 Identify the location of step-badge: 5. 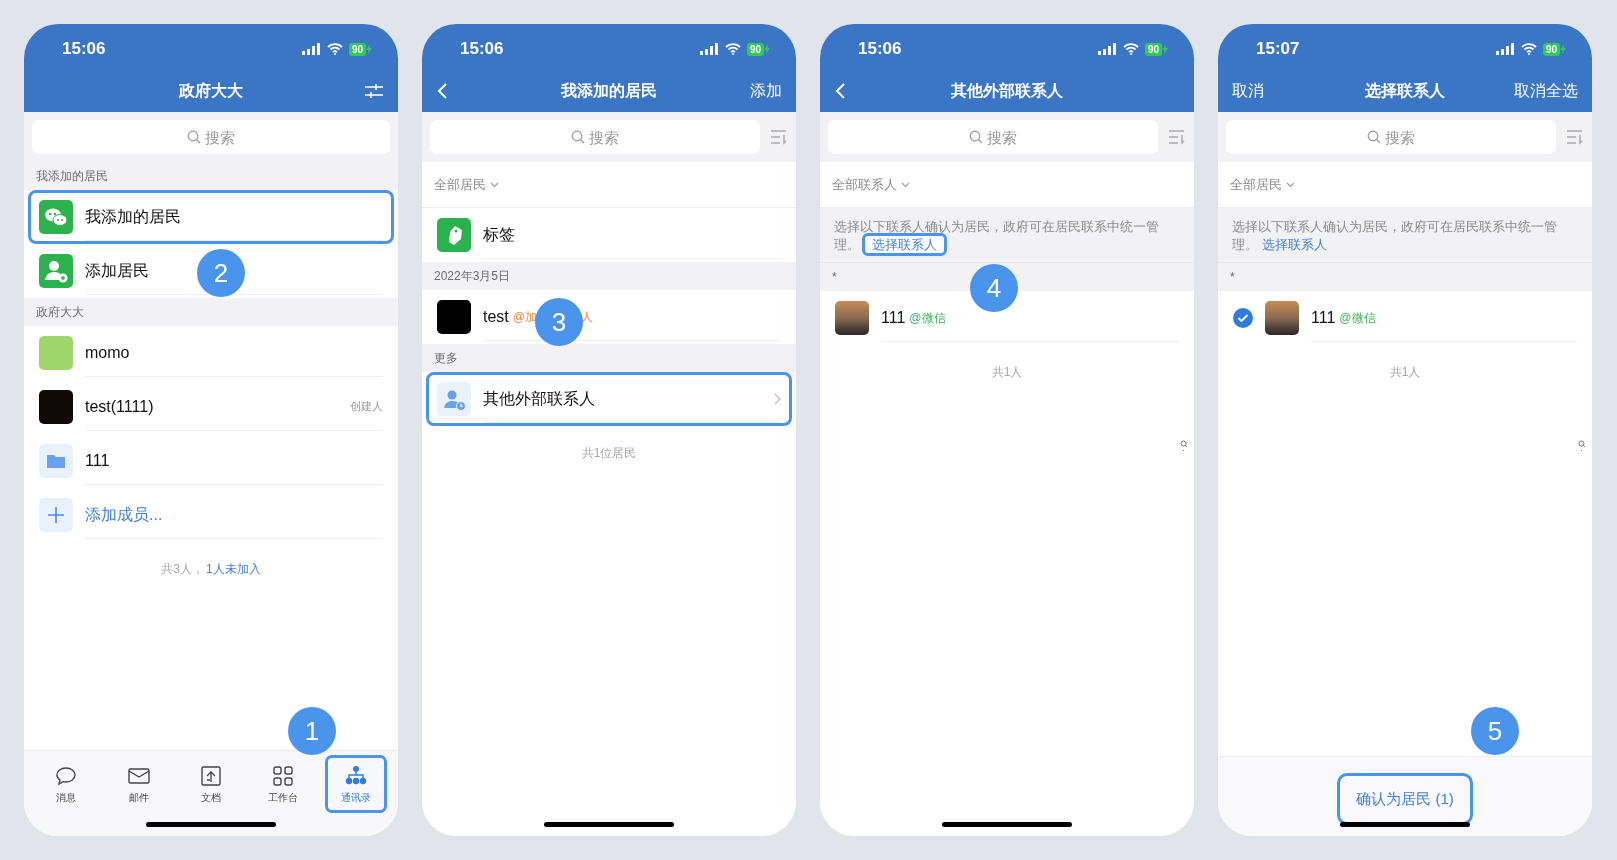
(1495, 731).